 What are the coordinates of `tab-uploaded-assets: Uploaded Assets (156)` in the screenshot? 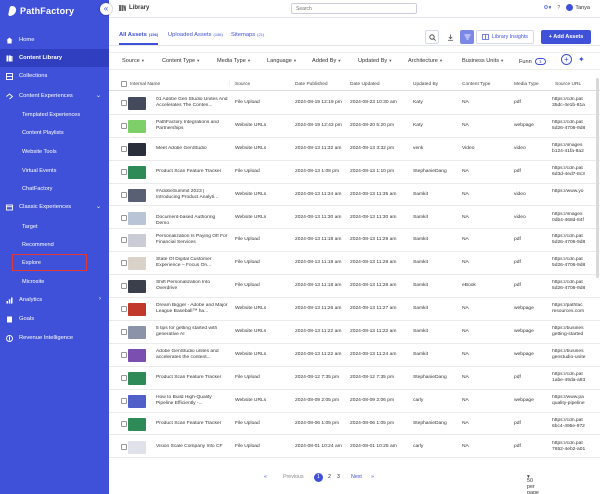 It's located at (195, 35).